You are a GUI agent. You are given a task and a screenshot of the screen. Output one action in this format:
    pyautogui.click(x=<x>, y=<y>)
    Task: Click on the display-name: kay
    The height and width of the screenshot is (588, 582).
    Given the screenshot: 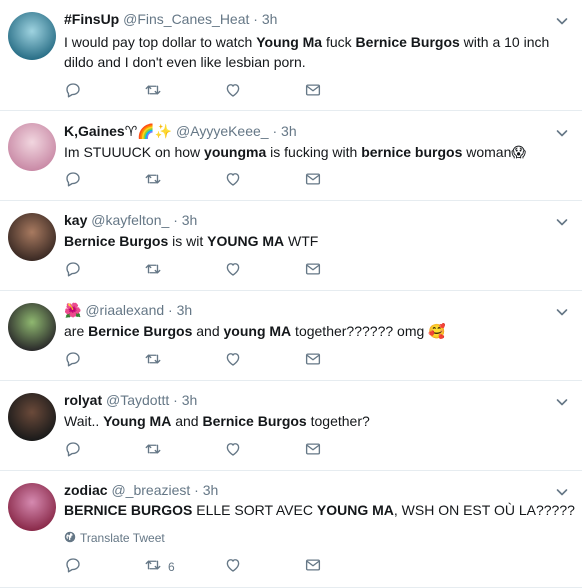 What is the action you would take?
    pyautogui.click(x=75, y=220)
    